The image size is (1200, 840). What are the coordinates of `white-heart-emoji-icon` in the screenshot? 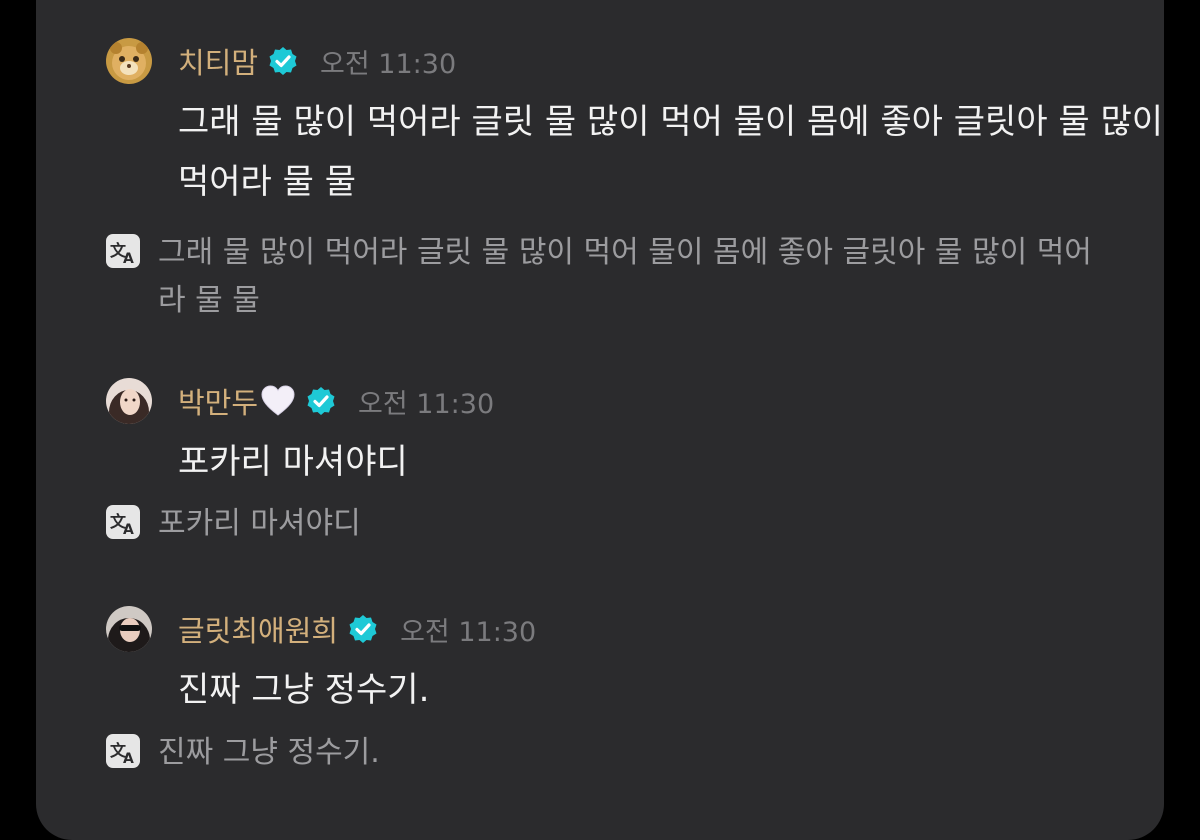 It's located at (278, 400).